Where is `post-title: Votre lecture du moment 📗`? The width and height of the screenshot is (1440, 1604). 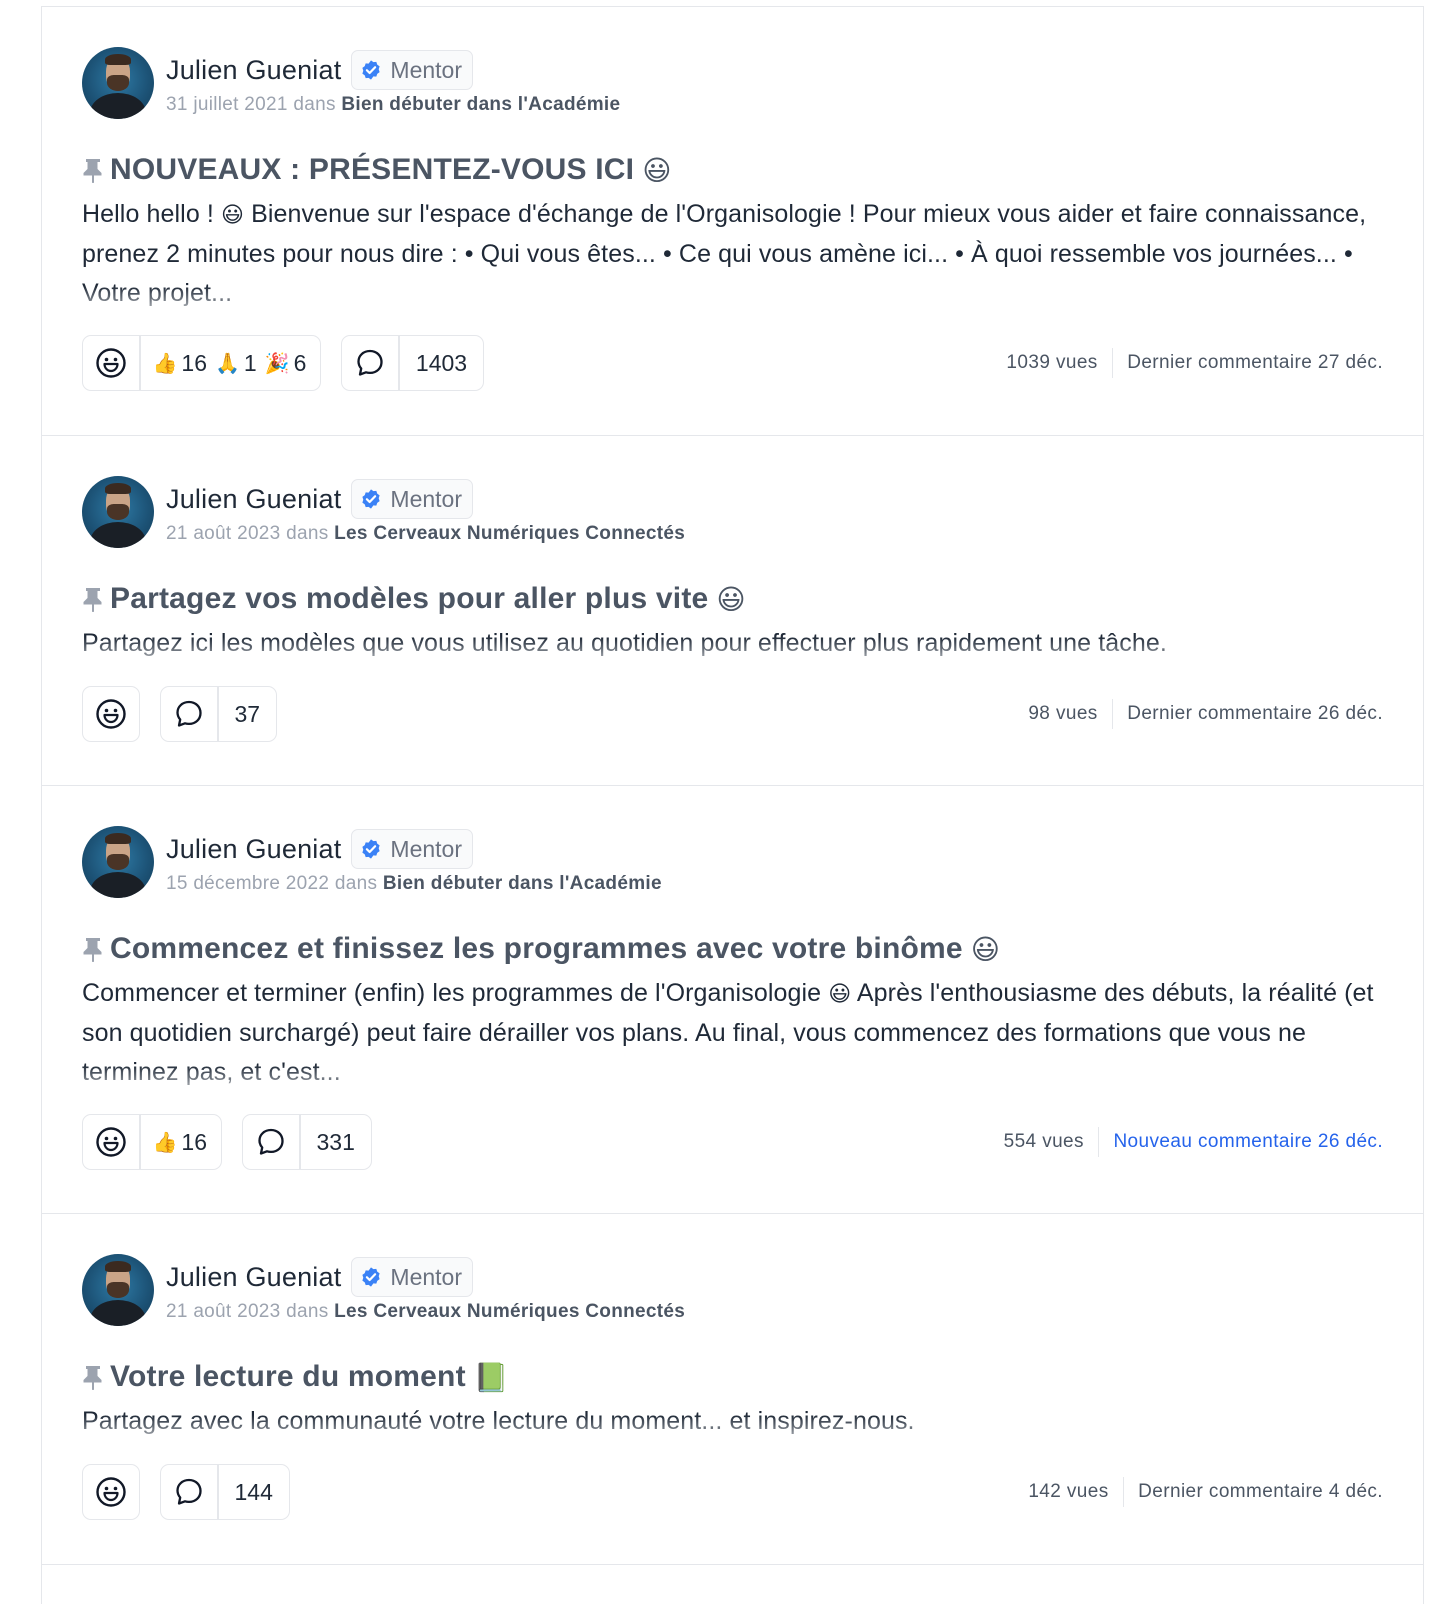 post-title: Votre lecture du moment 📗 is located at coordinates (732, 1377).